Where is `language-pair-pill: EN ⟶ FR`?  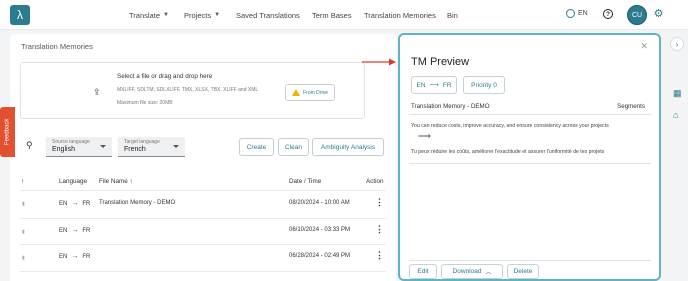
language-pair-pill: EN ⟶ FR is located at coordinates (434, 85).